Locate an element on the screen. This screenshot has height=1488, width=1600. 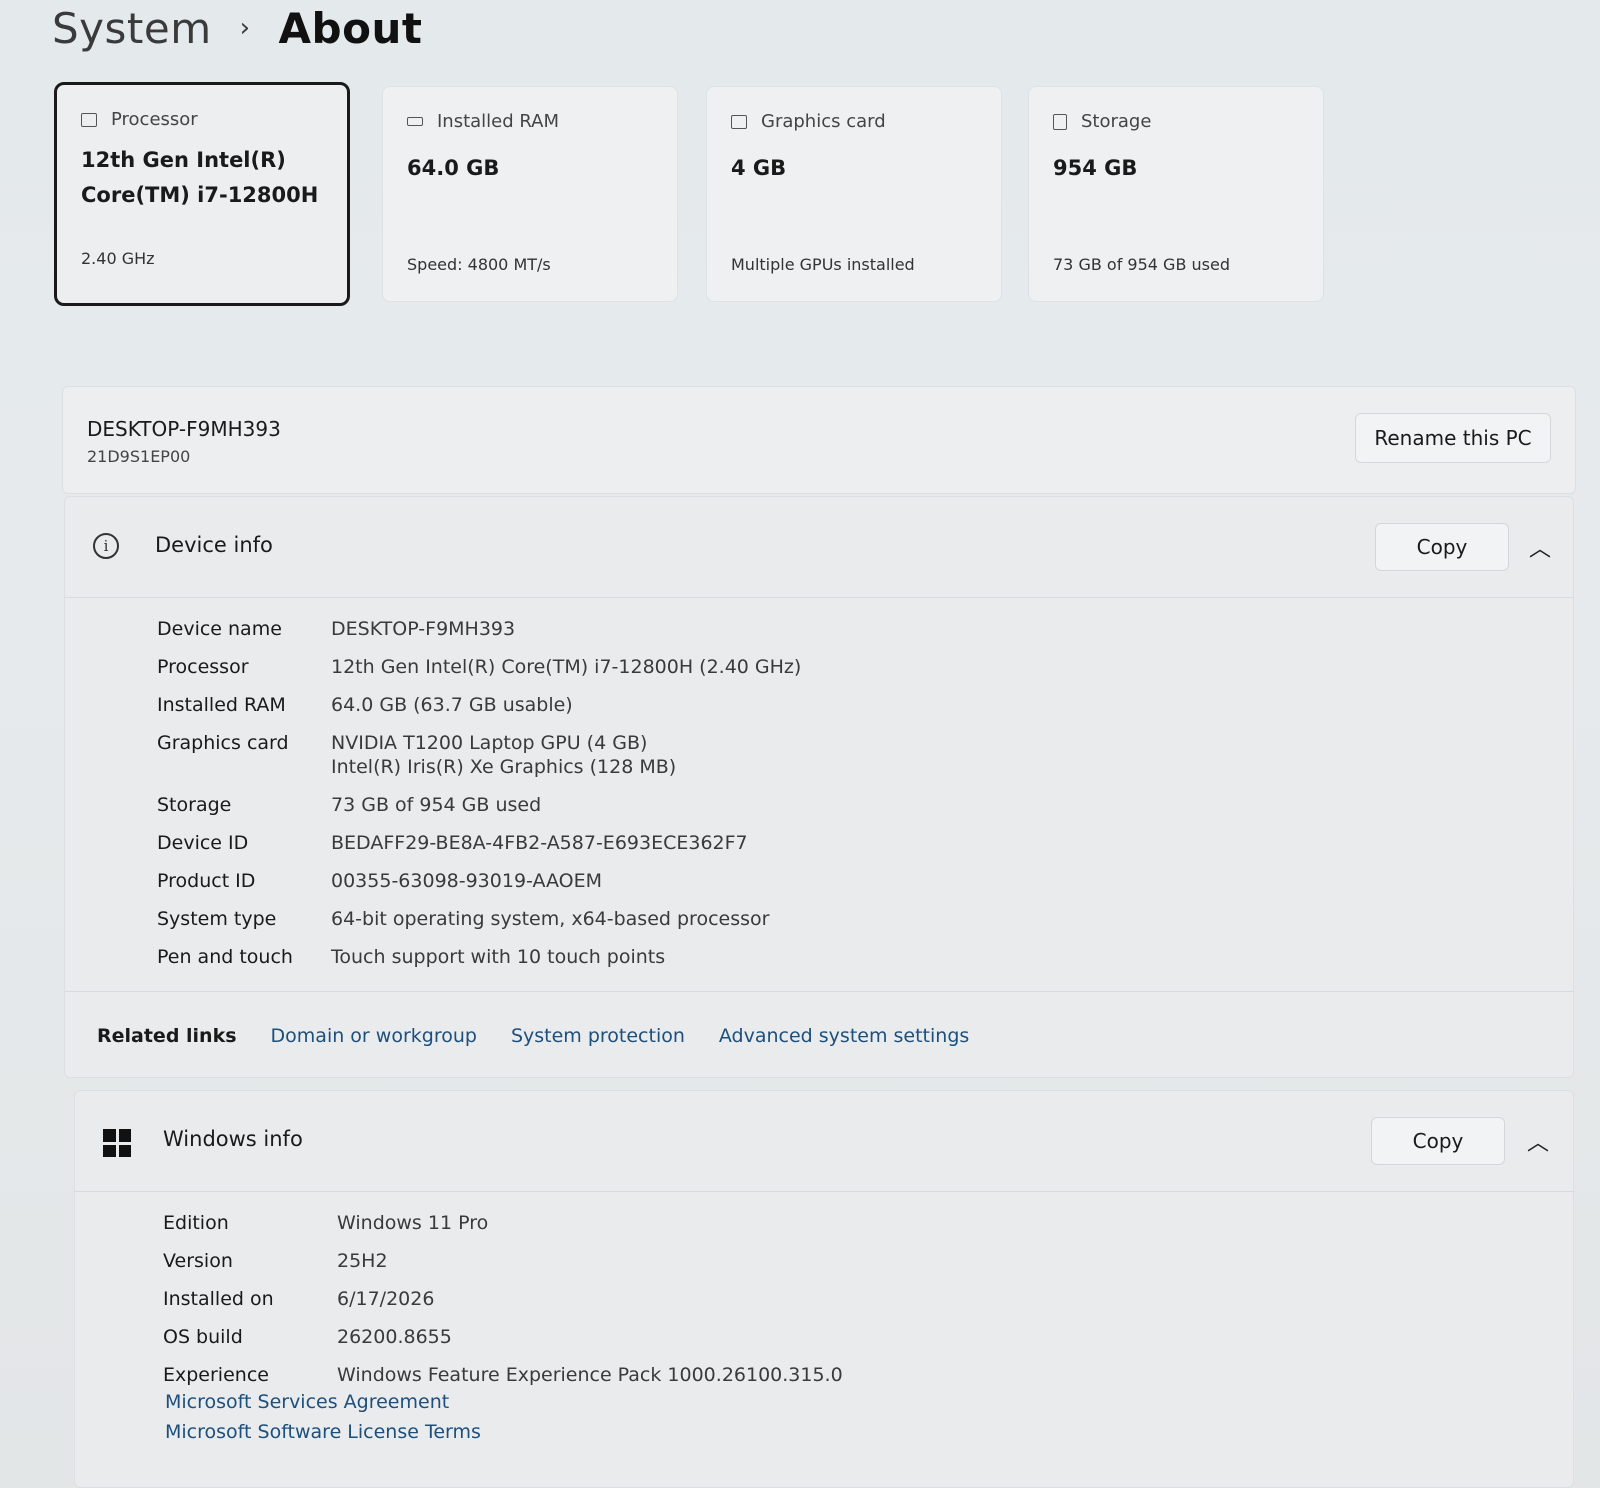
ram-card-label: Installed RAM is located at coordinates (498, 121).